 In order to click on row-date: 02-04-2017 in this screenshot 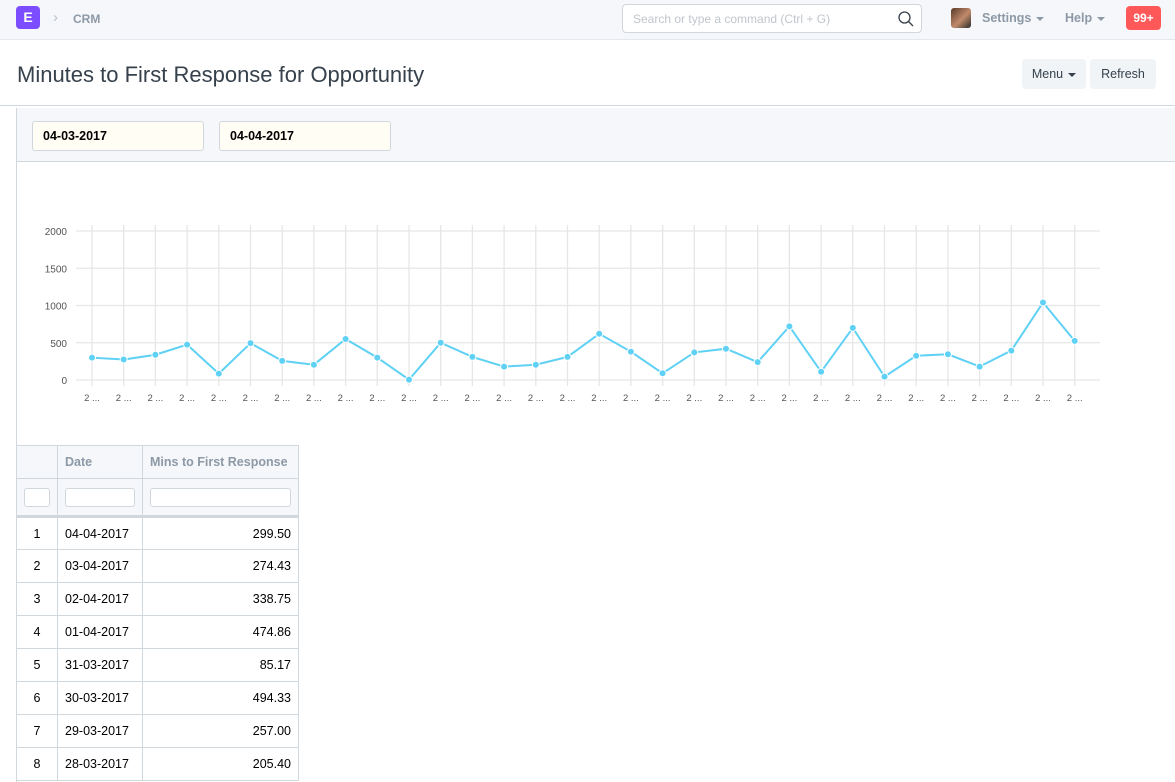, I will do `click(100, 599)`.